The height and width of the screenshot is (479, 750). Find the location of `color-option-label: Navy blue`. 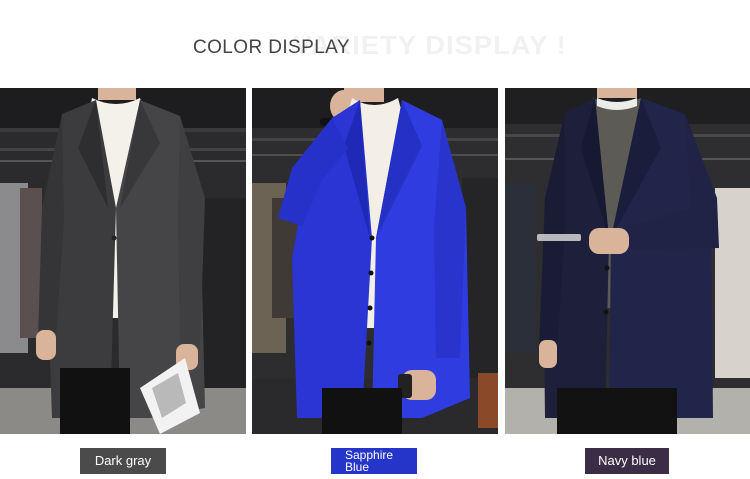

color-option-label: Navy blue is located at coordinates (627, 460).